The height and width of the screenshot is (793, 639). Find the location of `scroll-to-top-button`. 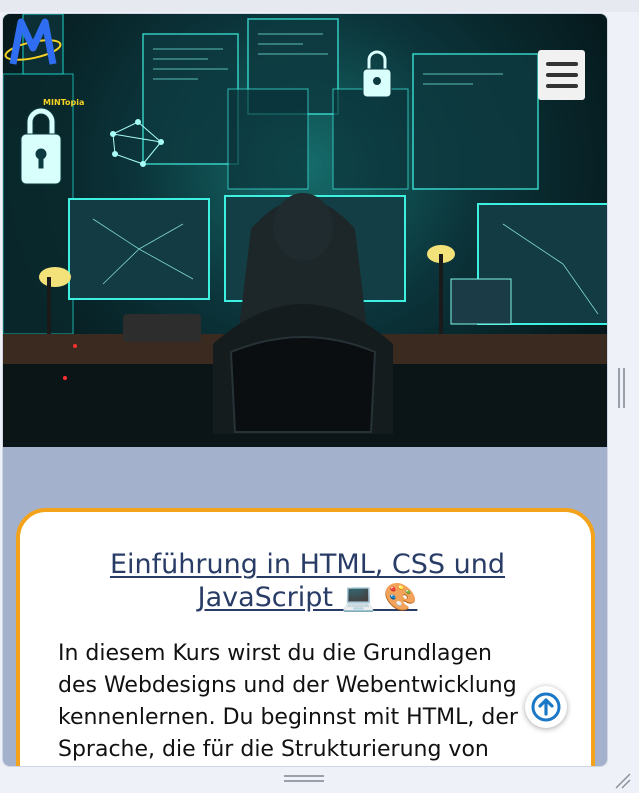

scroll-to-top-button is located at coordinates (546, 707).